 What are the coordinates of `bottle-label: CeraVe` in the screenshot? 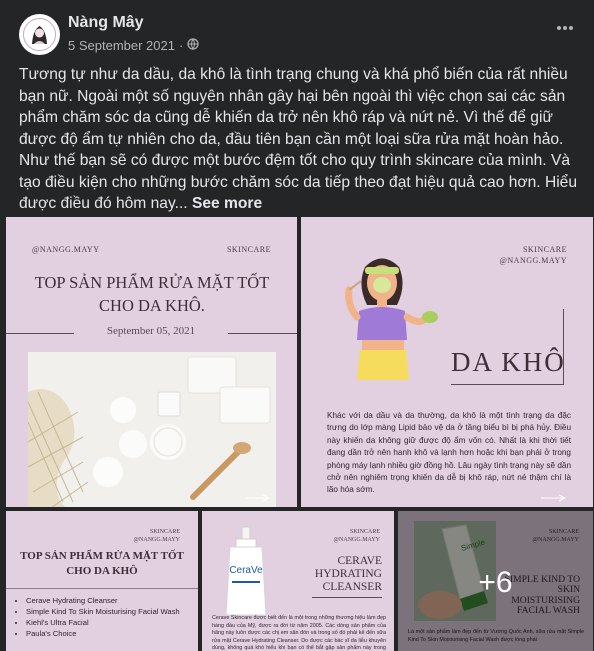 It's located at (246, 570).